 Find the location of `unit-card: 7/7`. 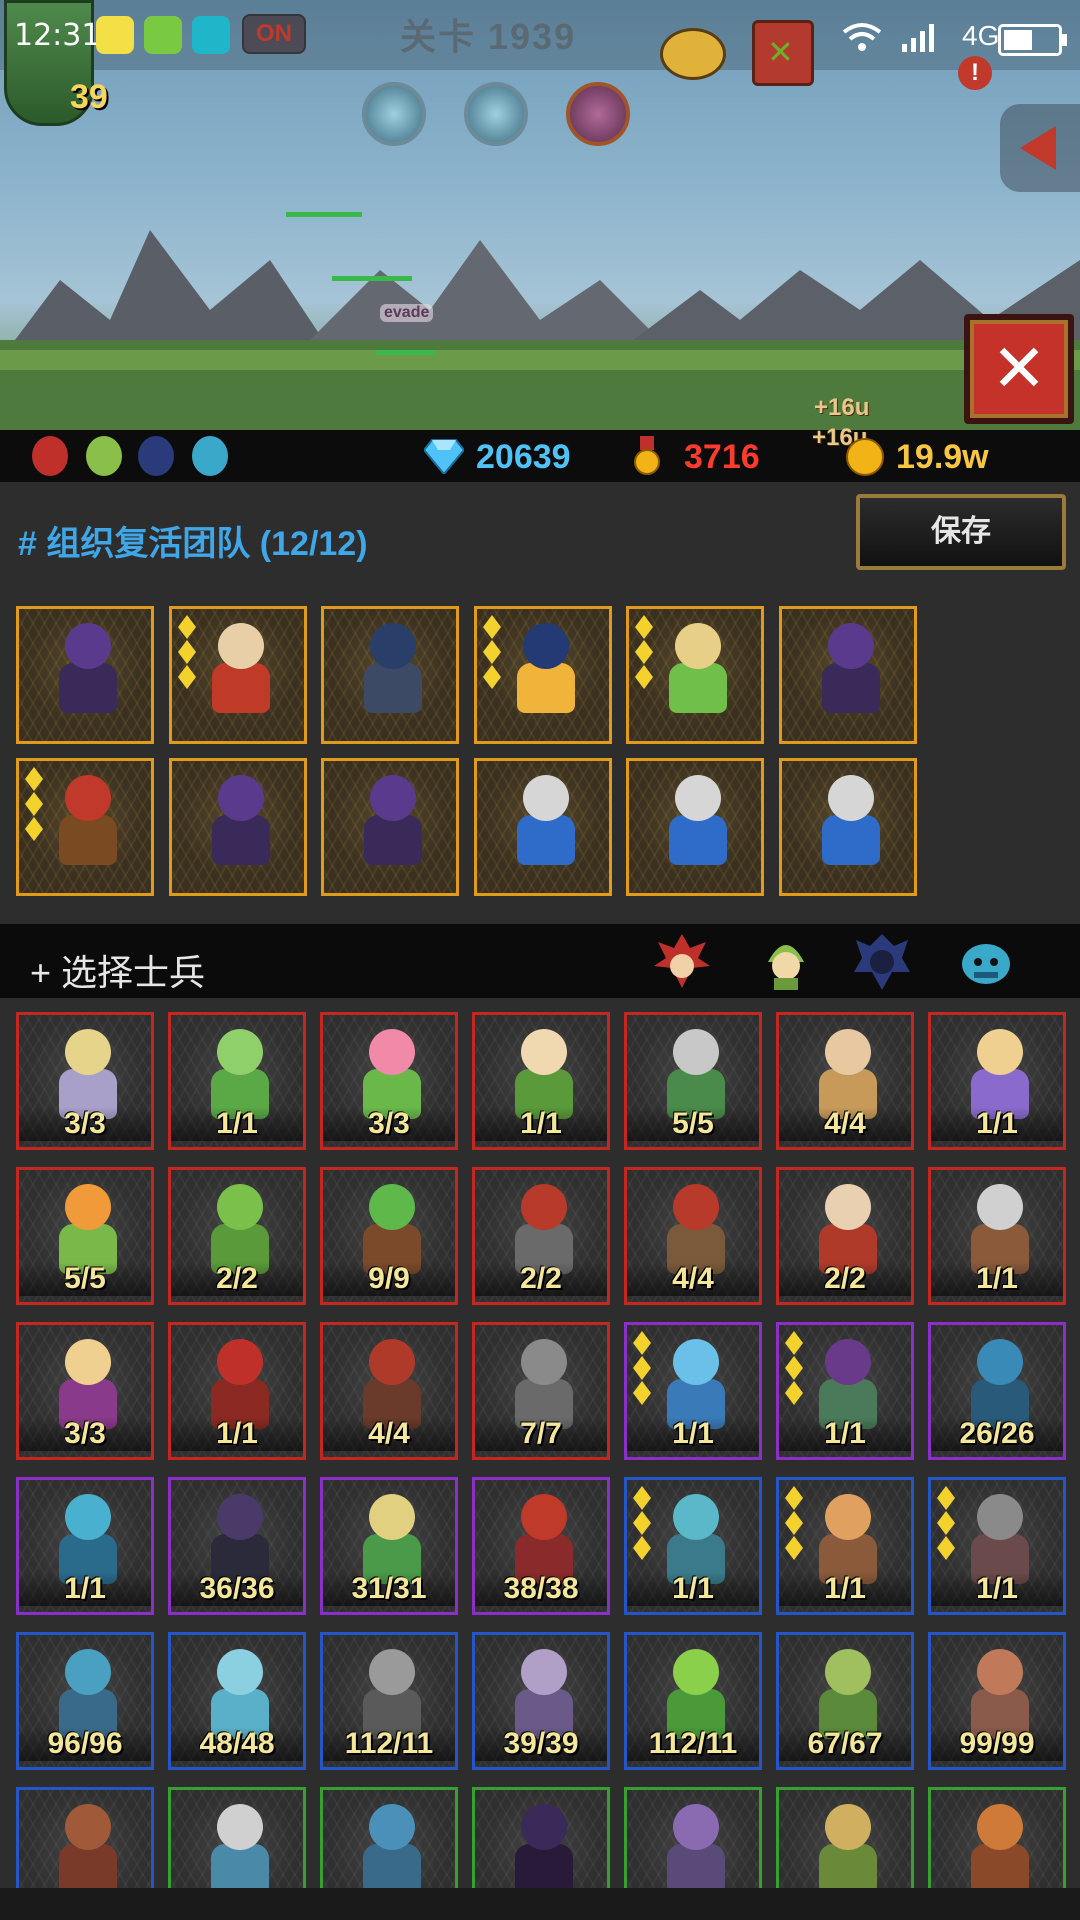

unit-card: 7/7 is located at coordinates (541, 1391).